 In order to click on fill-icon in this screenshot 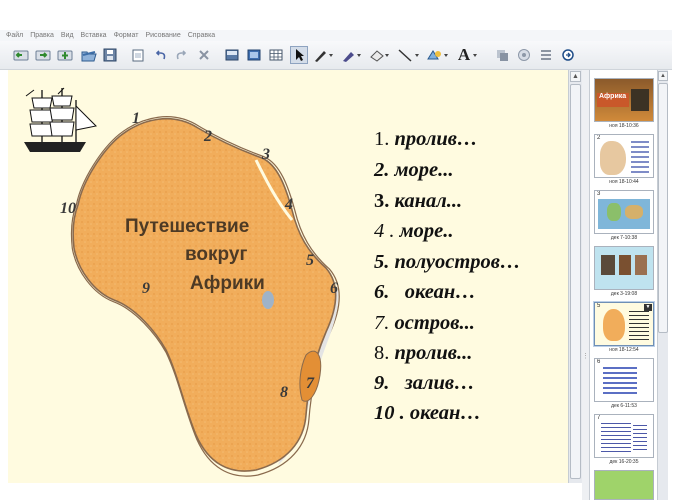, I will do `click(502, 55)`.